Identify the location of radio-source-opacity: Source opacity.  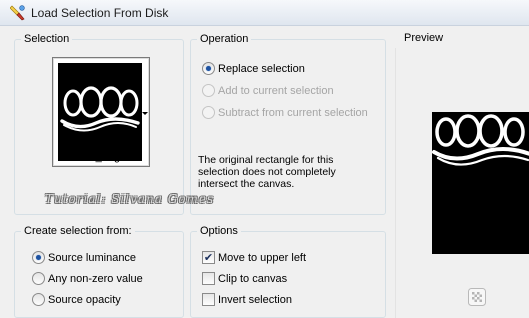
(76, 300).